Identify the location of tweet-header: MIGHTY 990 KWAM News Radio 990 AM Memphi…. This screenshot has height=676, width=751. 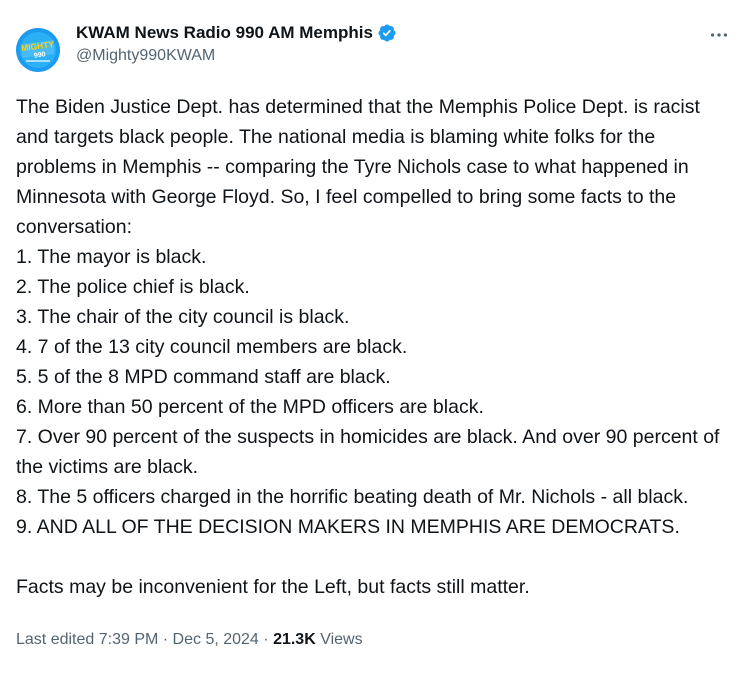
(375, 44).